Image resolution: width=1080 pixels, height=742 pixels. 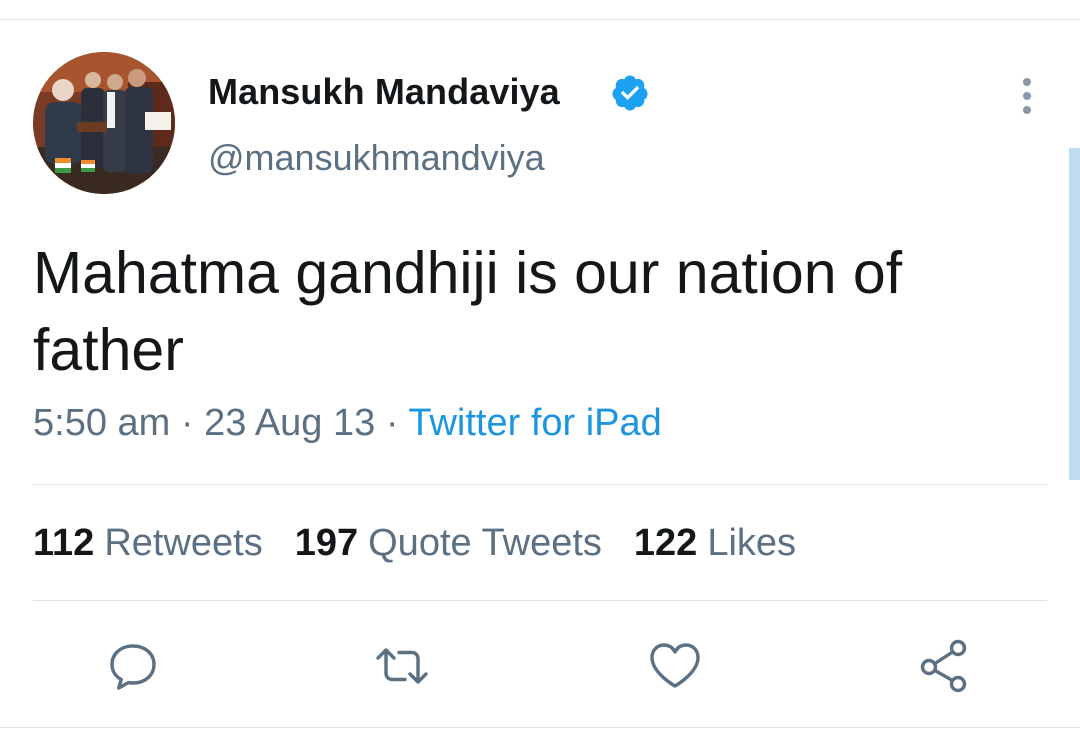 I want to click on likes-count: 122, so click(x=665, y=543).